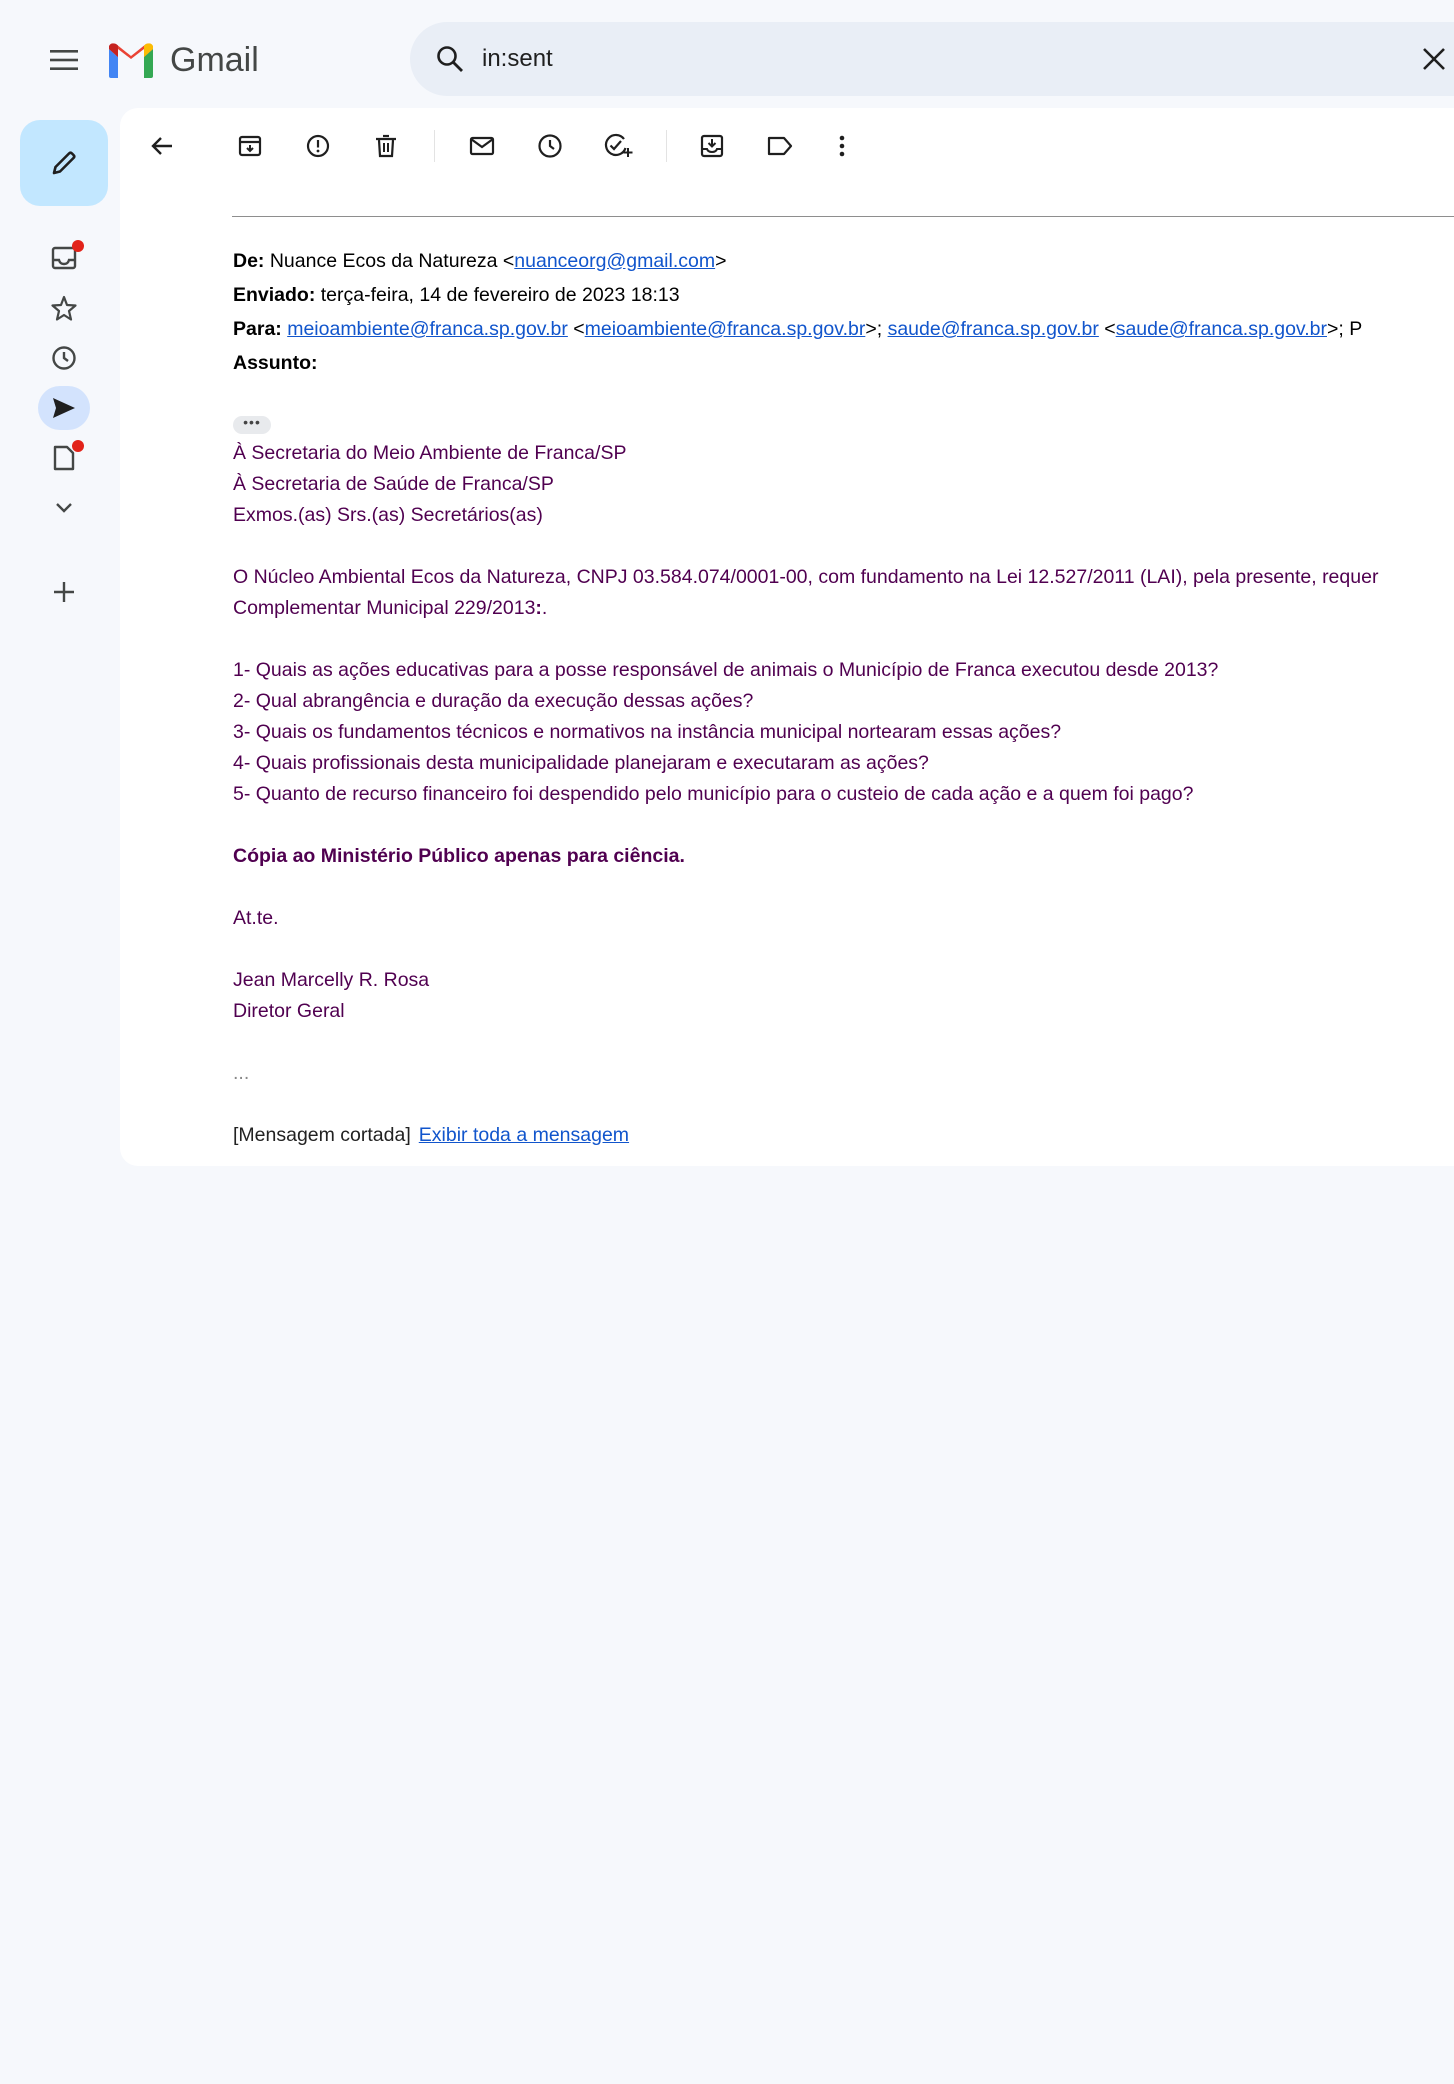 Image resolution: width=1454 pixels, height=2084 pixels. I want to click on plus-icon, so click(64, 592).